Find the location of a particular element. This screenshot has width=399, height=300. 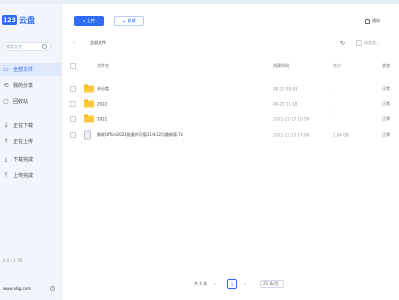

bell-icon is located at coordinates (367, 21).